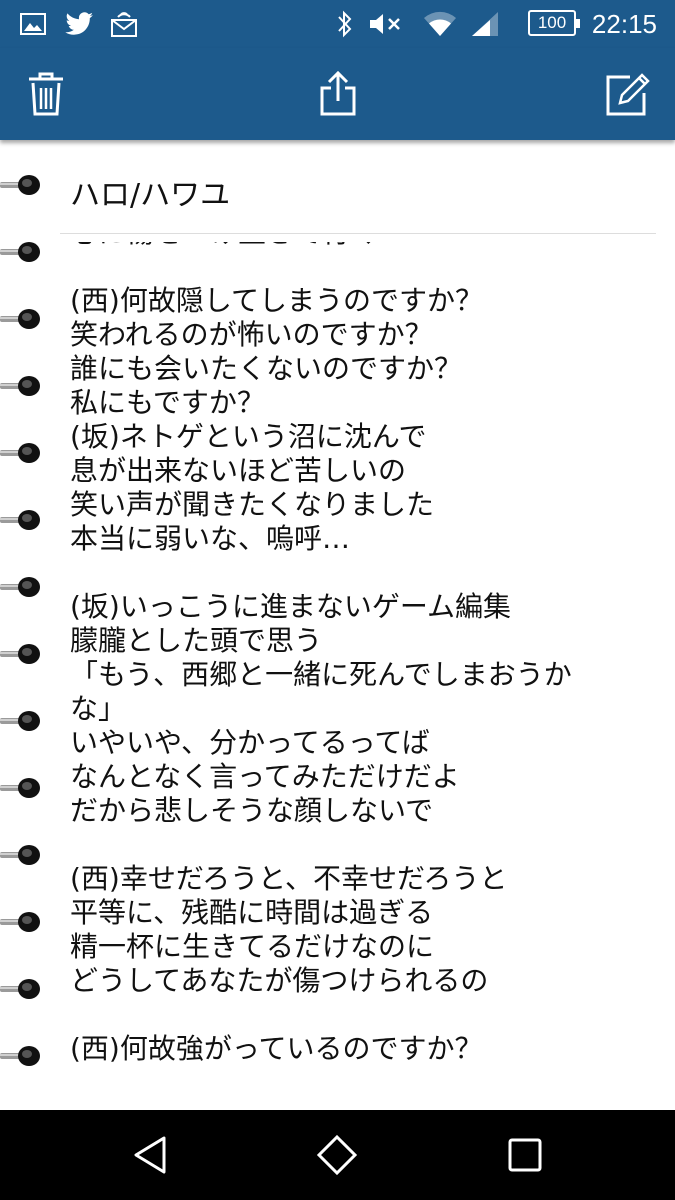 This screenshot has height=1200, width=675. I want to click on mail-icon, so click(124, 24).